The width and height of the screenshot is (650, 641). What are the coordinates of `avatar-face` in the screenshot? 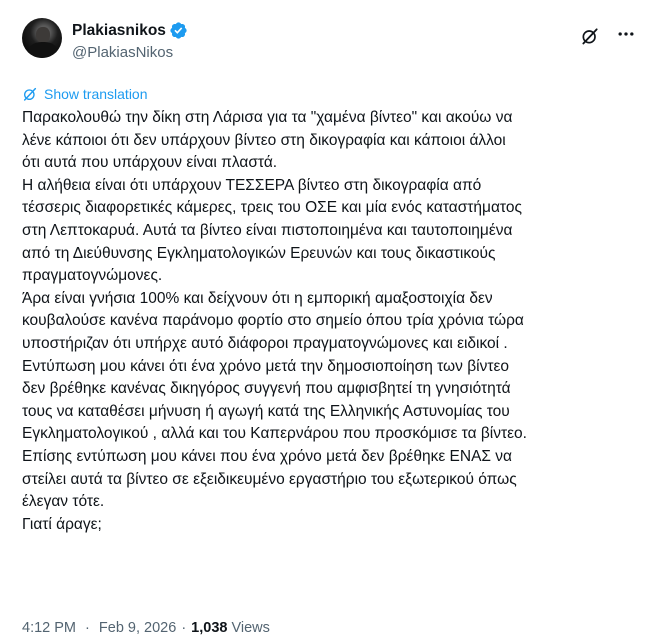 It's located at (43, 35).